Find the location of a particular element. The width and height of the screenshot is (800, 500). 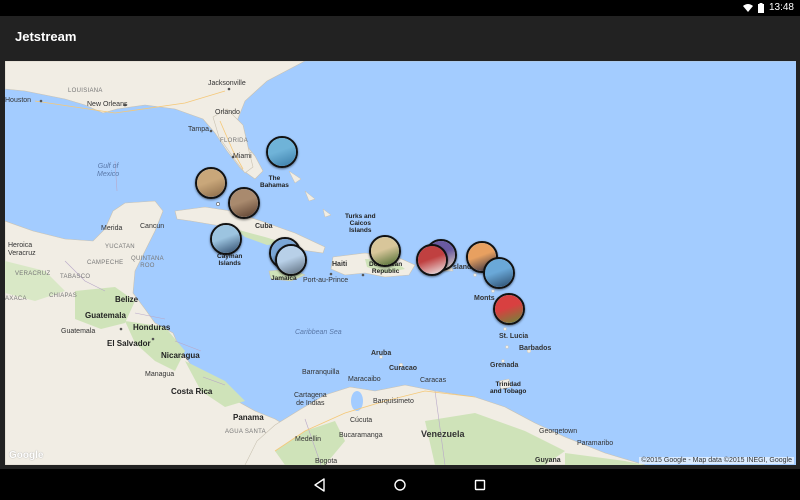

label-venezuela: Venezuela is located at coordinates (443, 434).